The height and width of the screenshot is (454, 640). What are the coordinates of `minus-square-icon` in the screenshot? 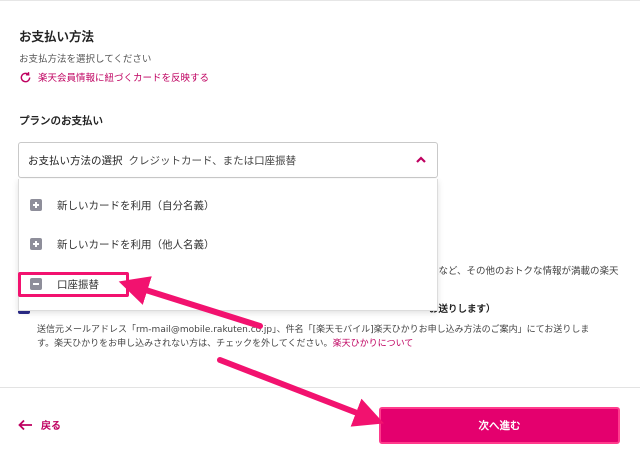 It's located at (36, 284).